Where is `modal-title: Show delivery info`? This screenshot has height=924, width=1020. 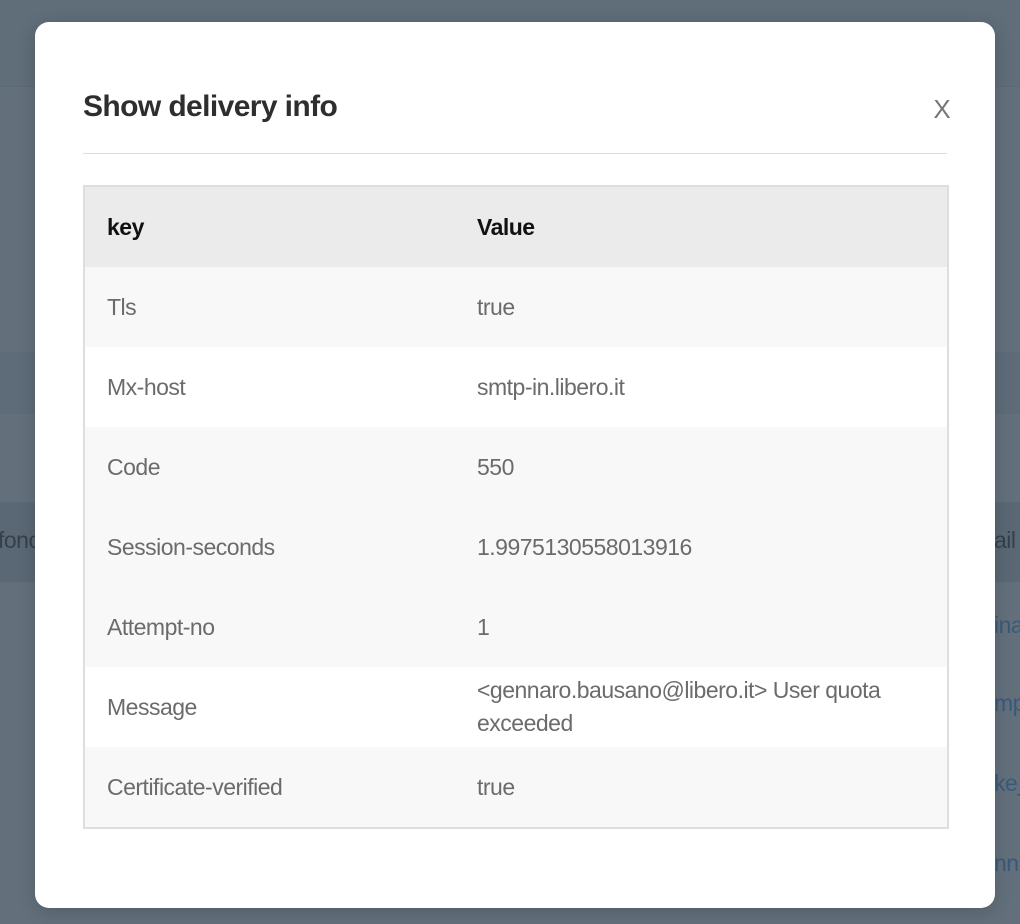
modal-title: Show delivery info is located at coordinates (210, 106).